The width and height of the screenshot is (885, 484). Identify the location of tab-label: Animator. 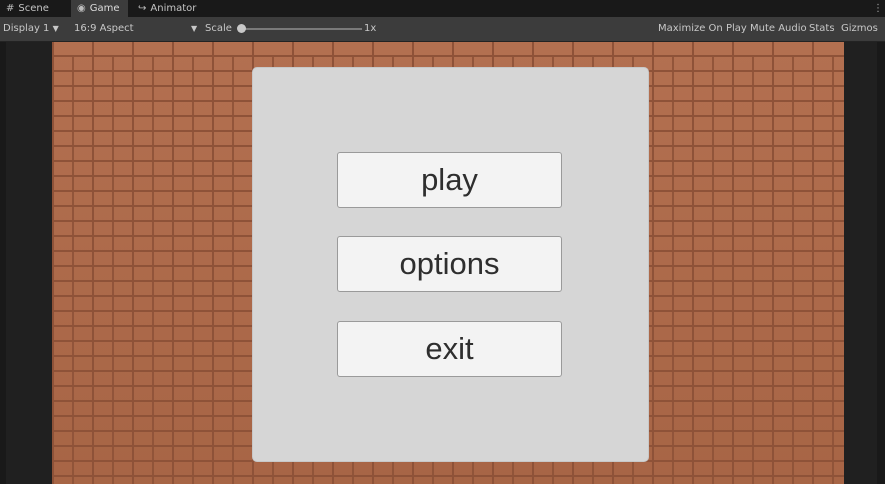
(173, 8).